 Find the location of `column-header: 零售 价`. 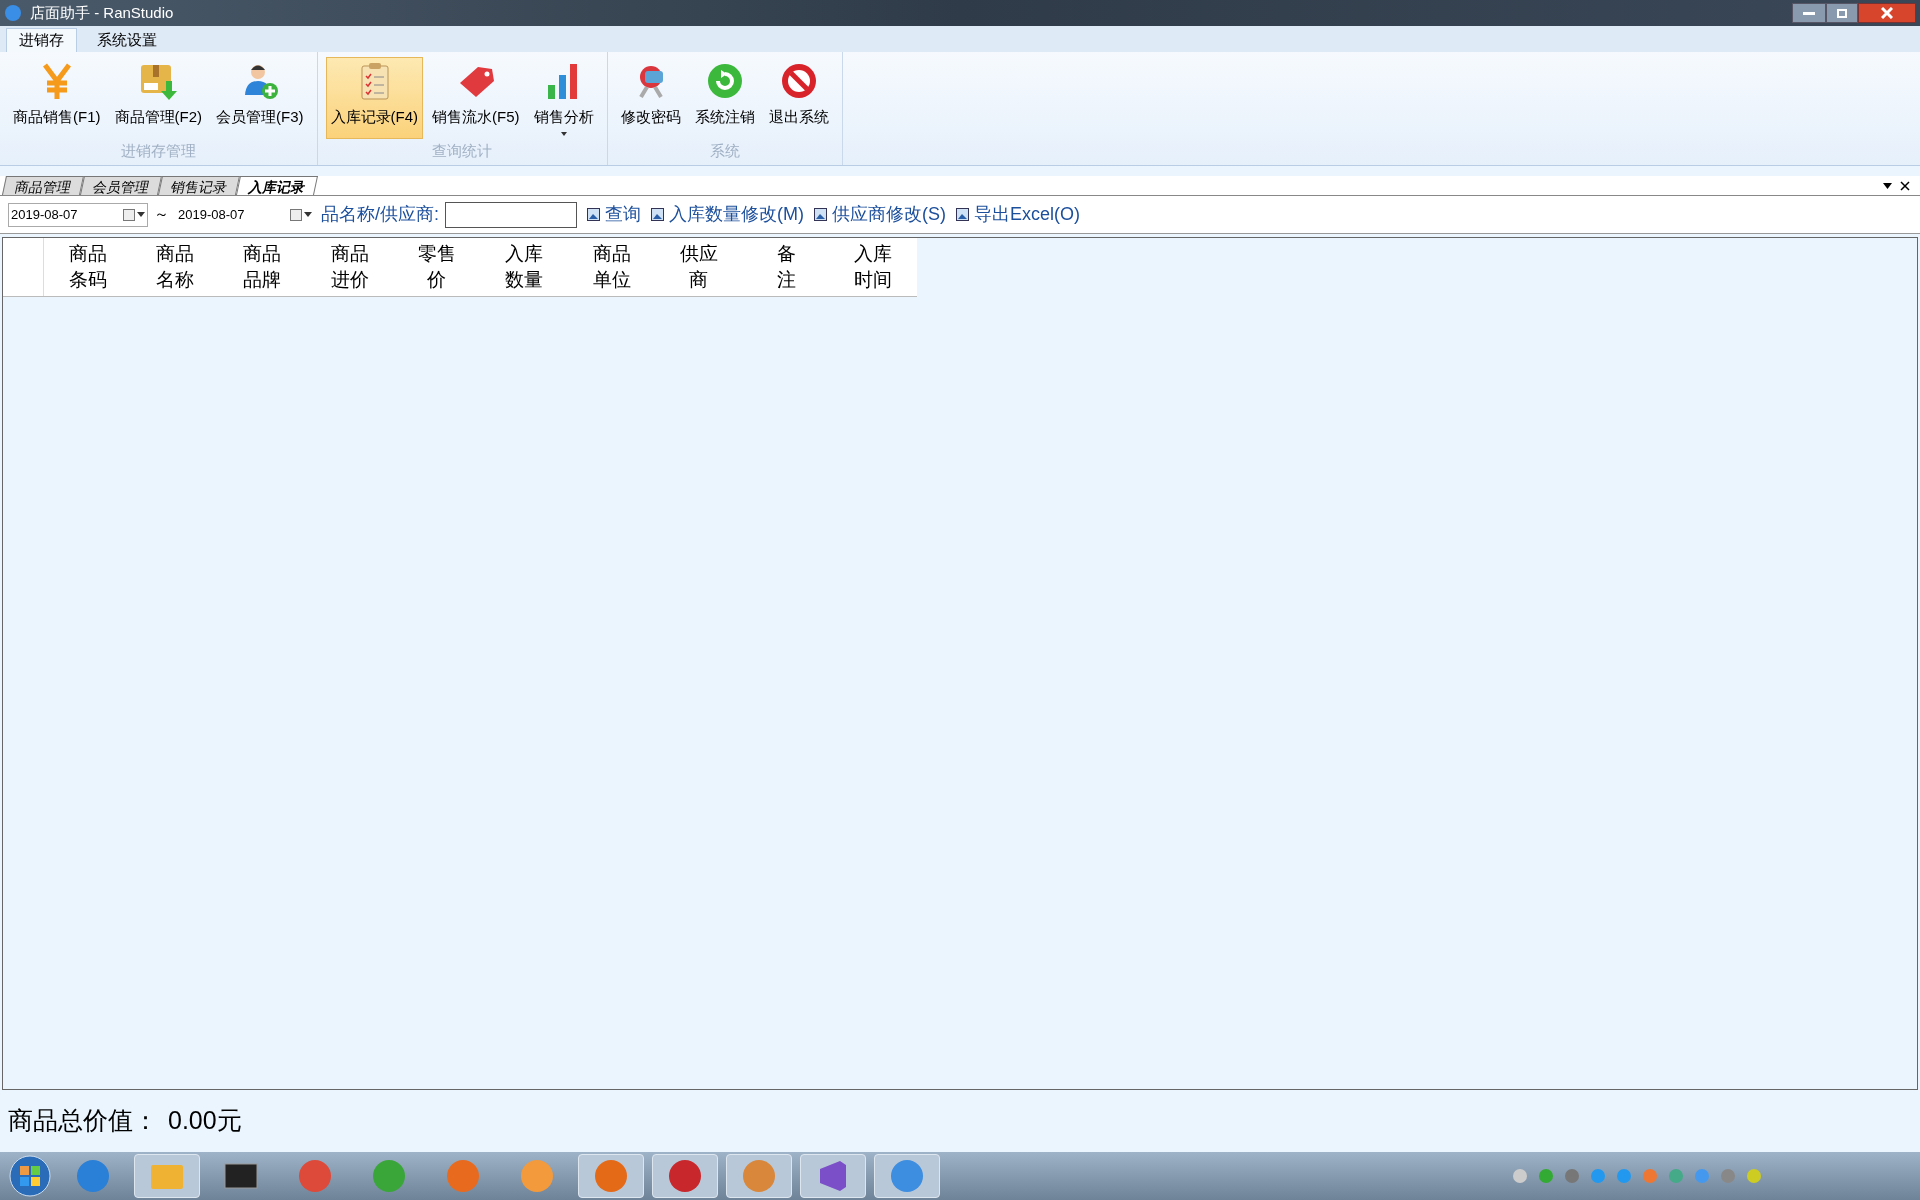

column-header: 零售 价 is located at coordinates (437, 267).